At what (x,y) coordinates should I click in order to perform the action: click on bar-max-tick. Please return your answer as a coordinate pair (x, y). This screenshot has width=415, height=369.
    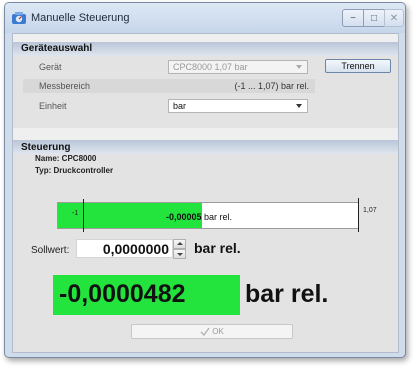
    Looking at the image, I should click on (358, 215).